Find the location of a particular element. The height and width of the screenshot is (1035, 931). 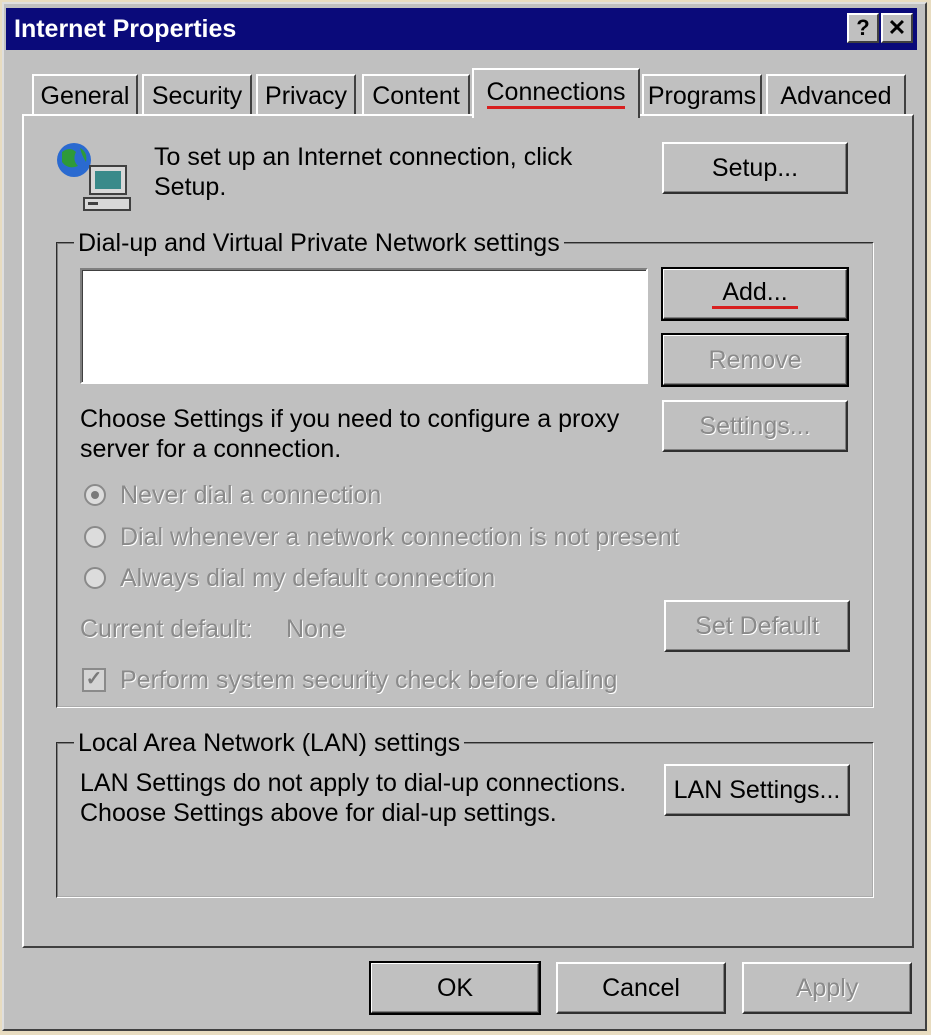

radio-always-dial is located at coordinates (95, 578).